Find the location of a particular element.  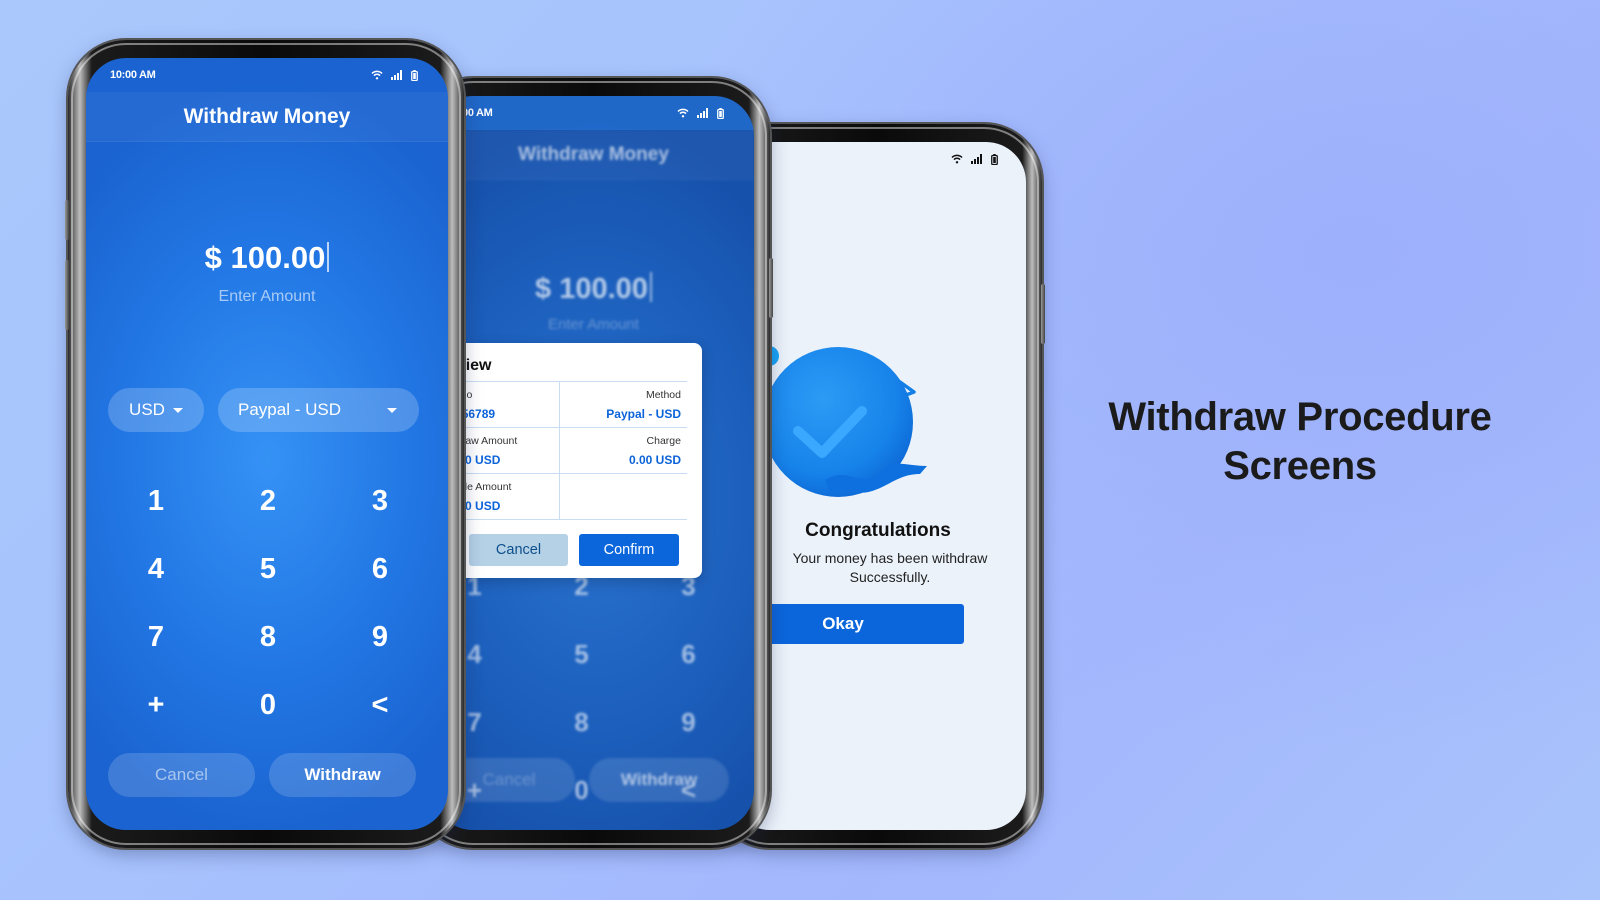

text-caret is located at coordinates (328, 257).